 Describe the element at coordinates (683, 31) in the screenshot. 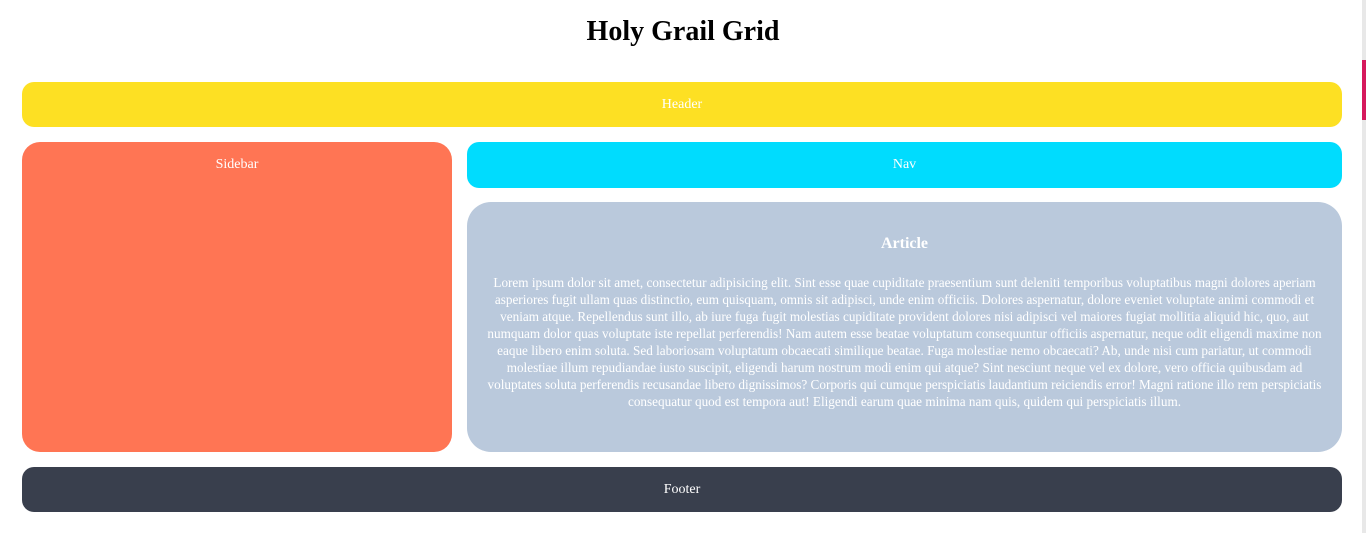

I see `page-title: Holy Grail Grid` at that location.